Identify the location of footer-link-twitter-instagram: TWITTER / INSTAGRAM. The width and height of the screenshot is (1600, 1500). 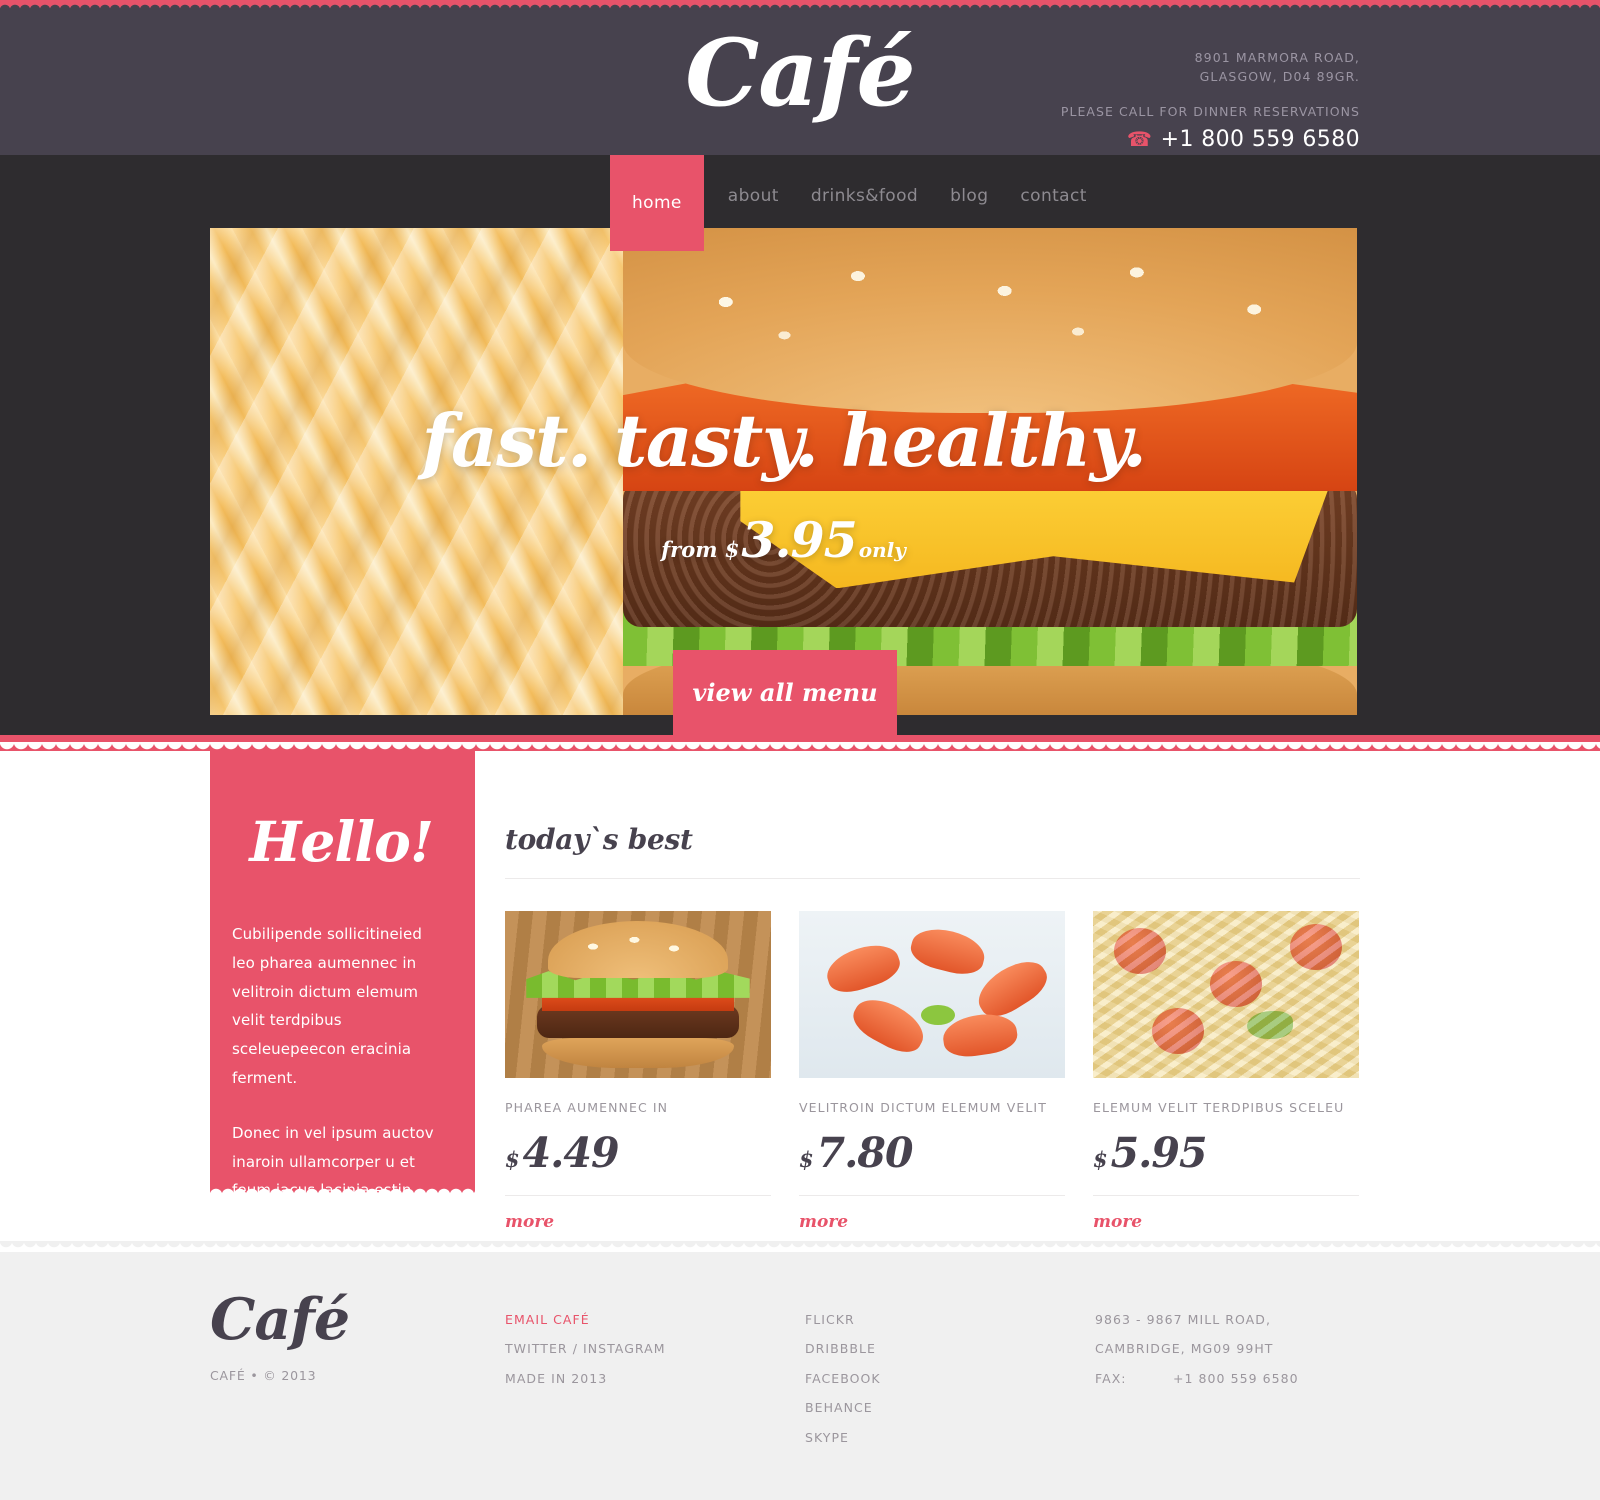
(655, 1348).